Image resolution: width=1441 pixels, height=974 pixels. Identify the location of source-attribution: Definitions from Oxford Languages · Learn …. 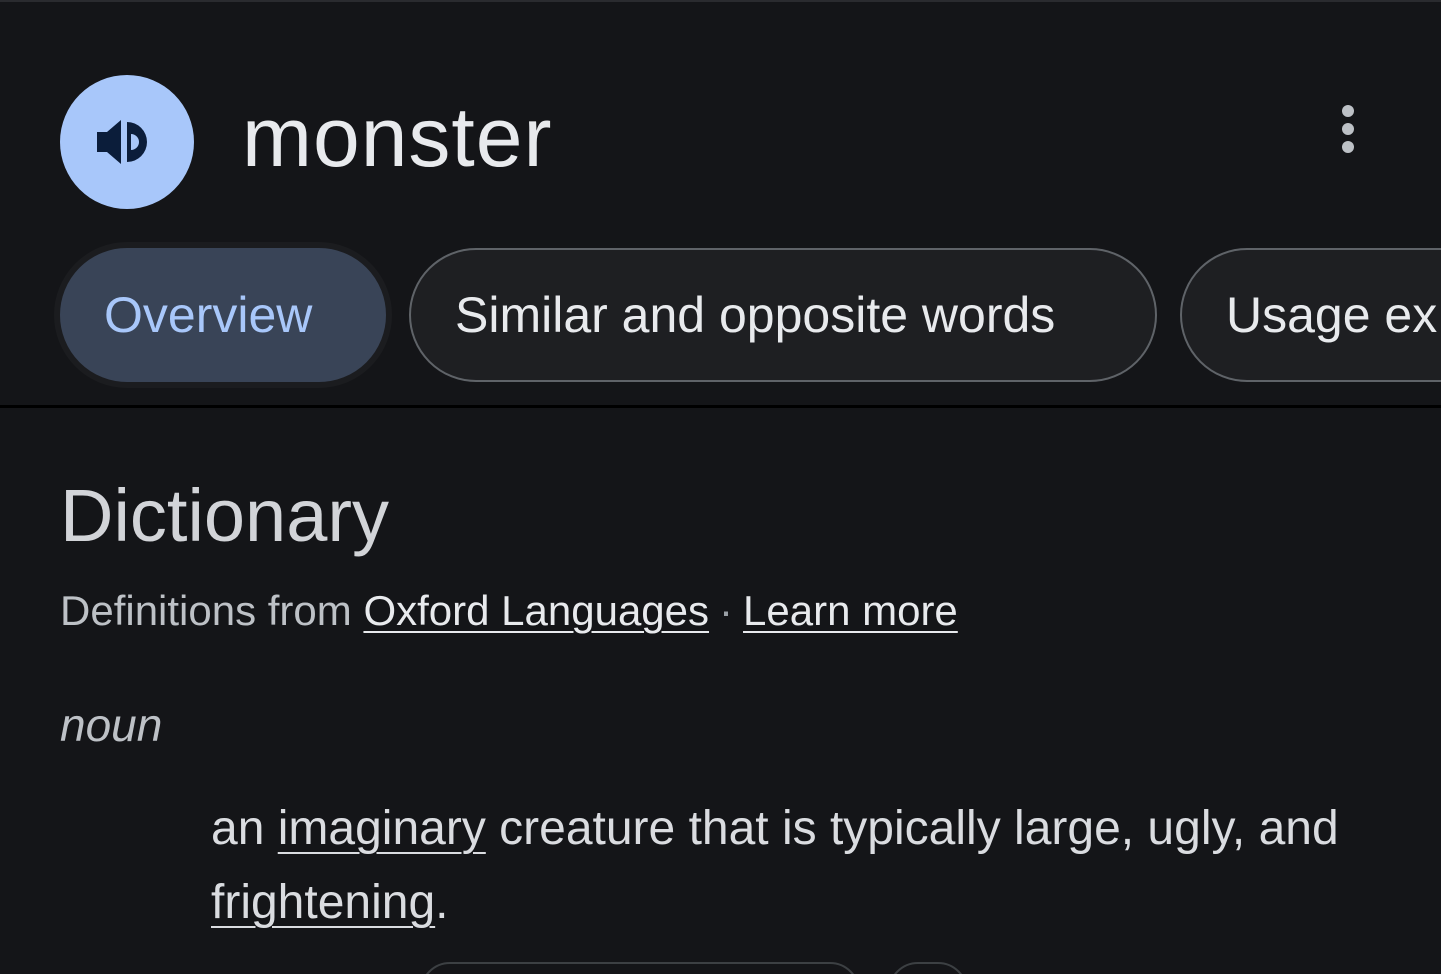
(509, 611).